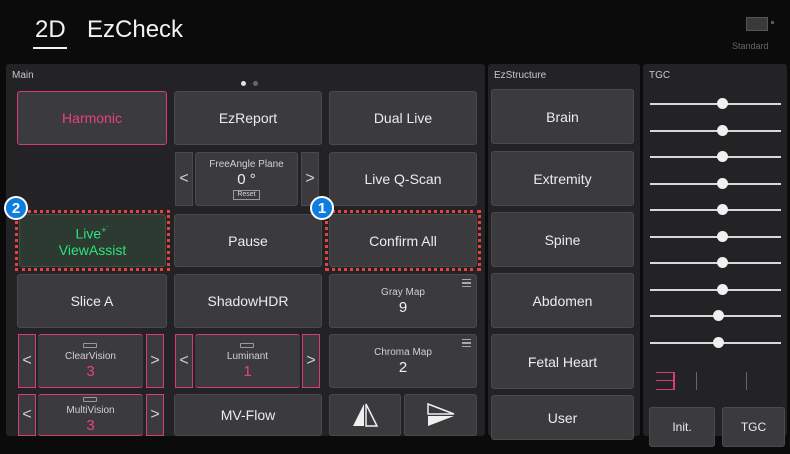  Describe the element at coordinates (90, 356) in the screenshot. I see `clearvision-title: ClearVision` at that location.